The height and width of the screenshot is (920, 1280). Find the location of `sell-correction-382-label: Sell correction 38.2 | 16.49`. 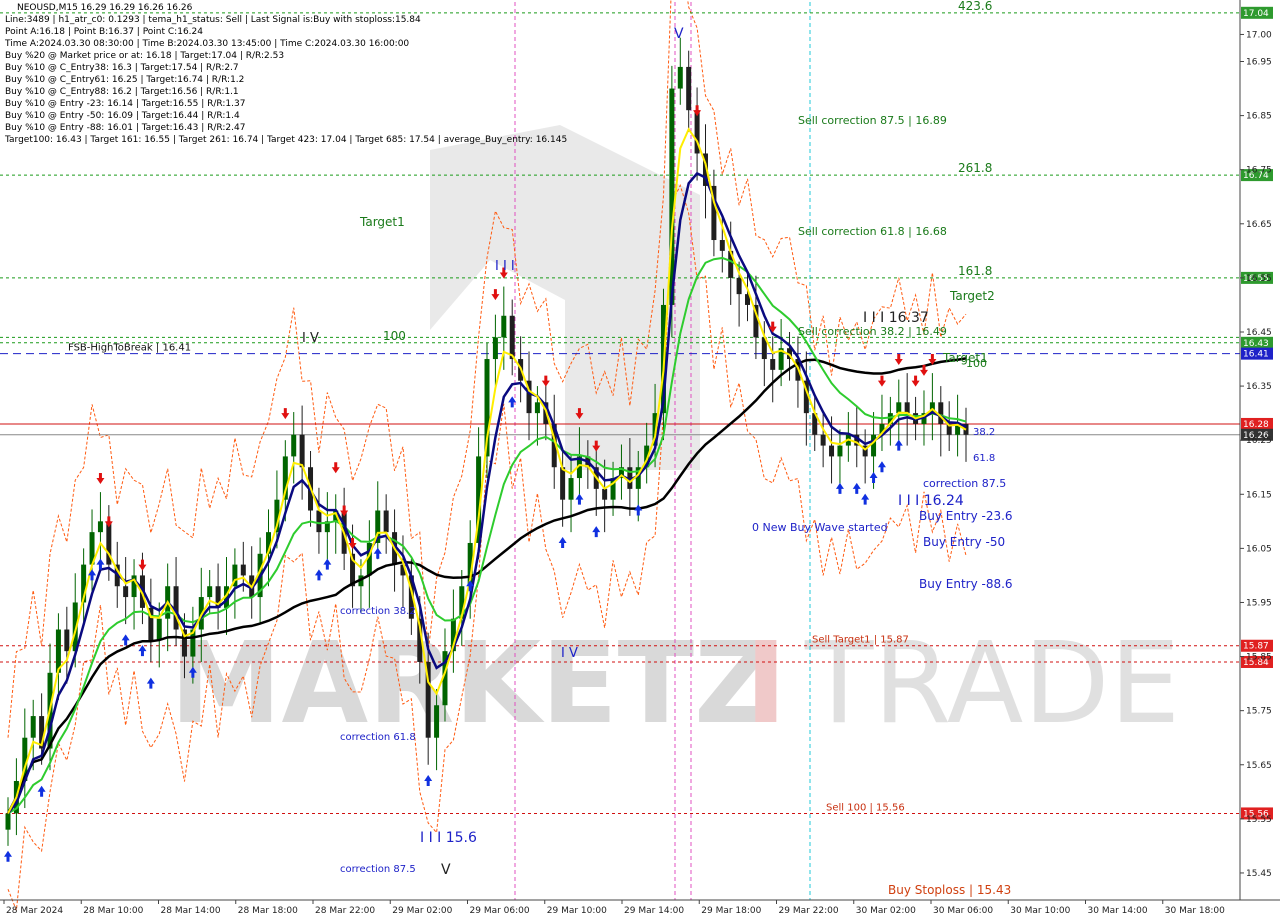

sell-correction-382-label: Sell correction 38.2 | 16.49 is located at coordinates (872, 331).